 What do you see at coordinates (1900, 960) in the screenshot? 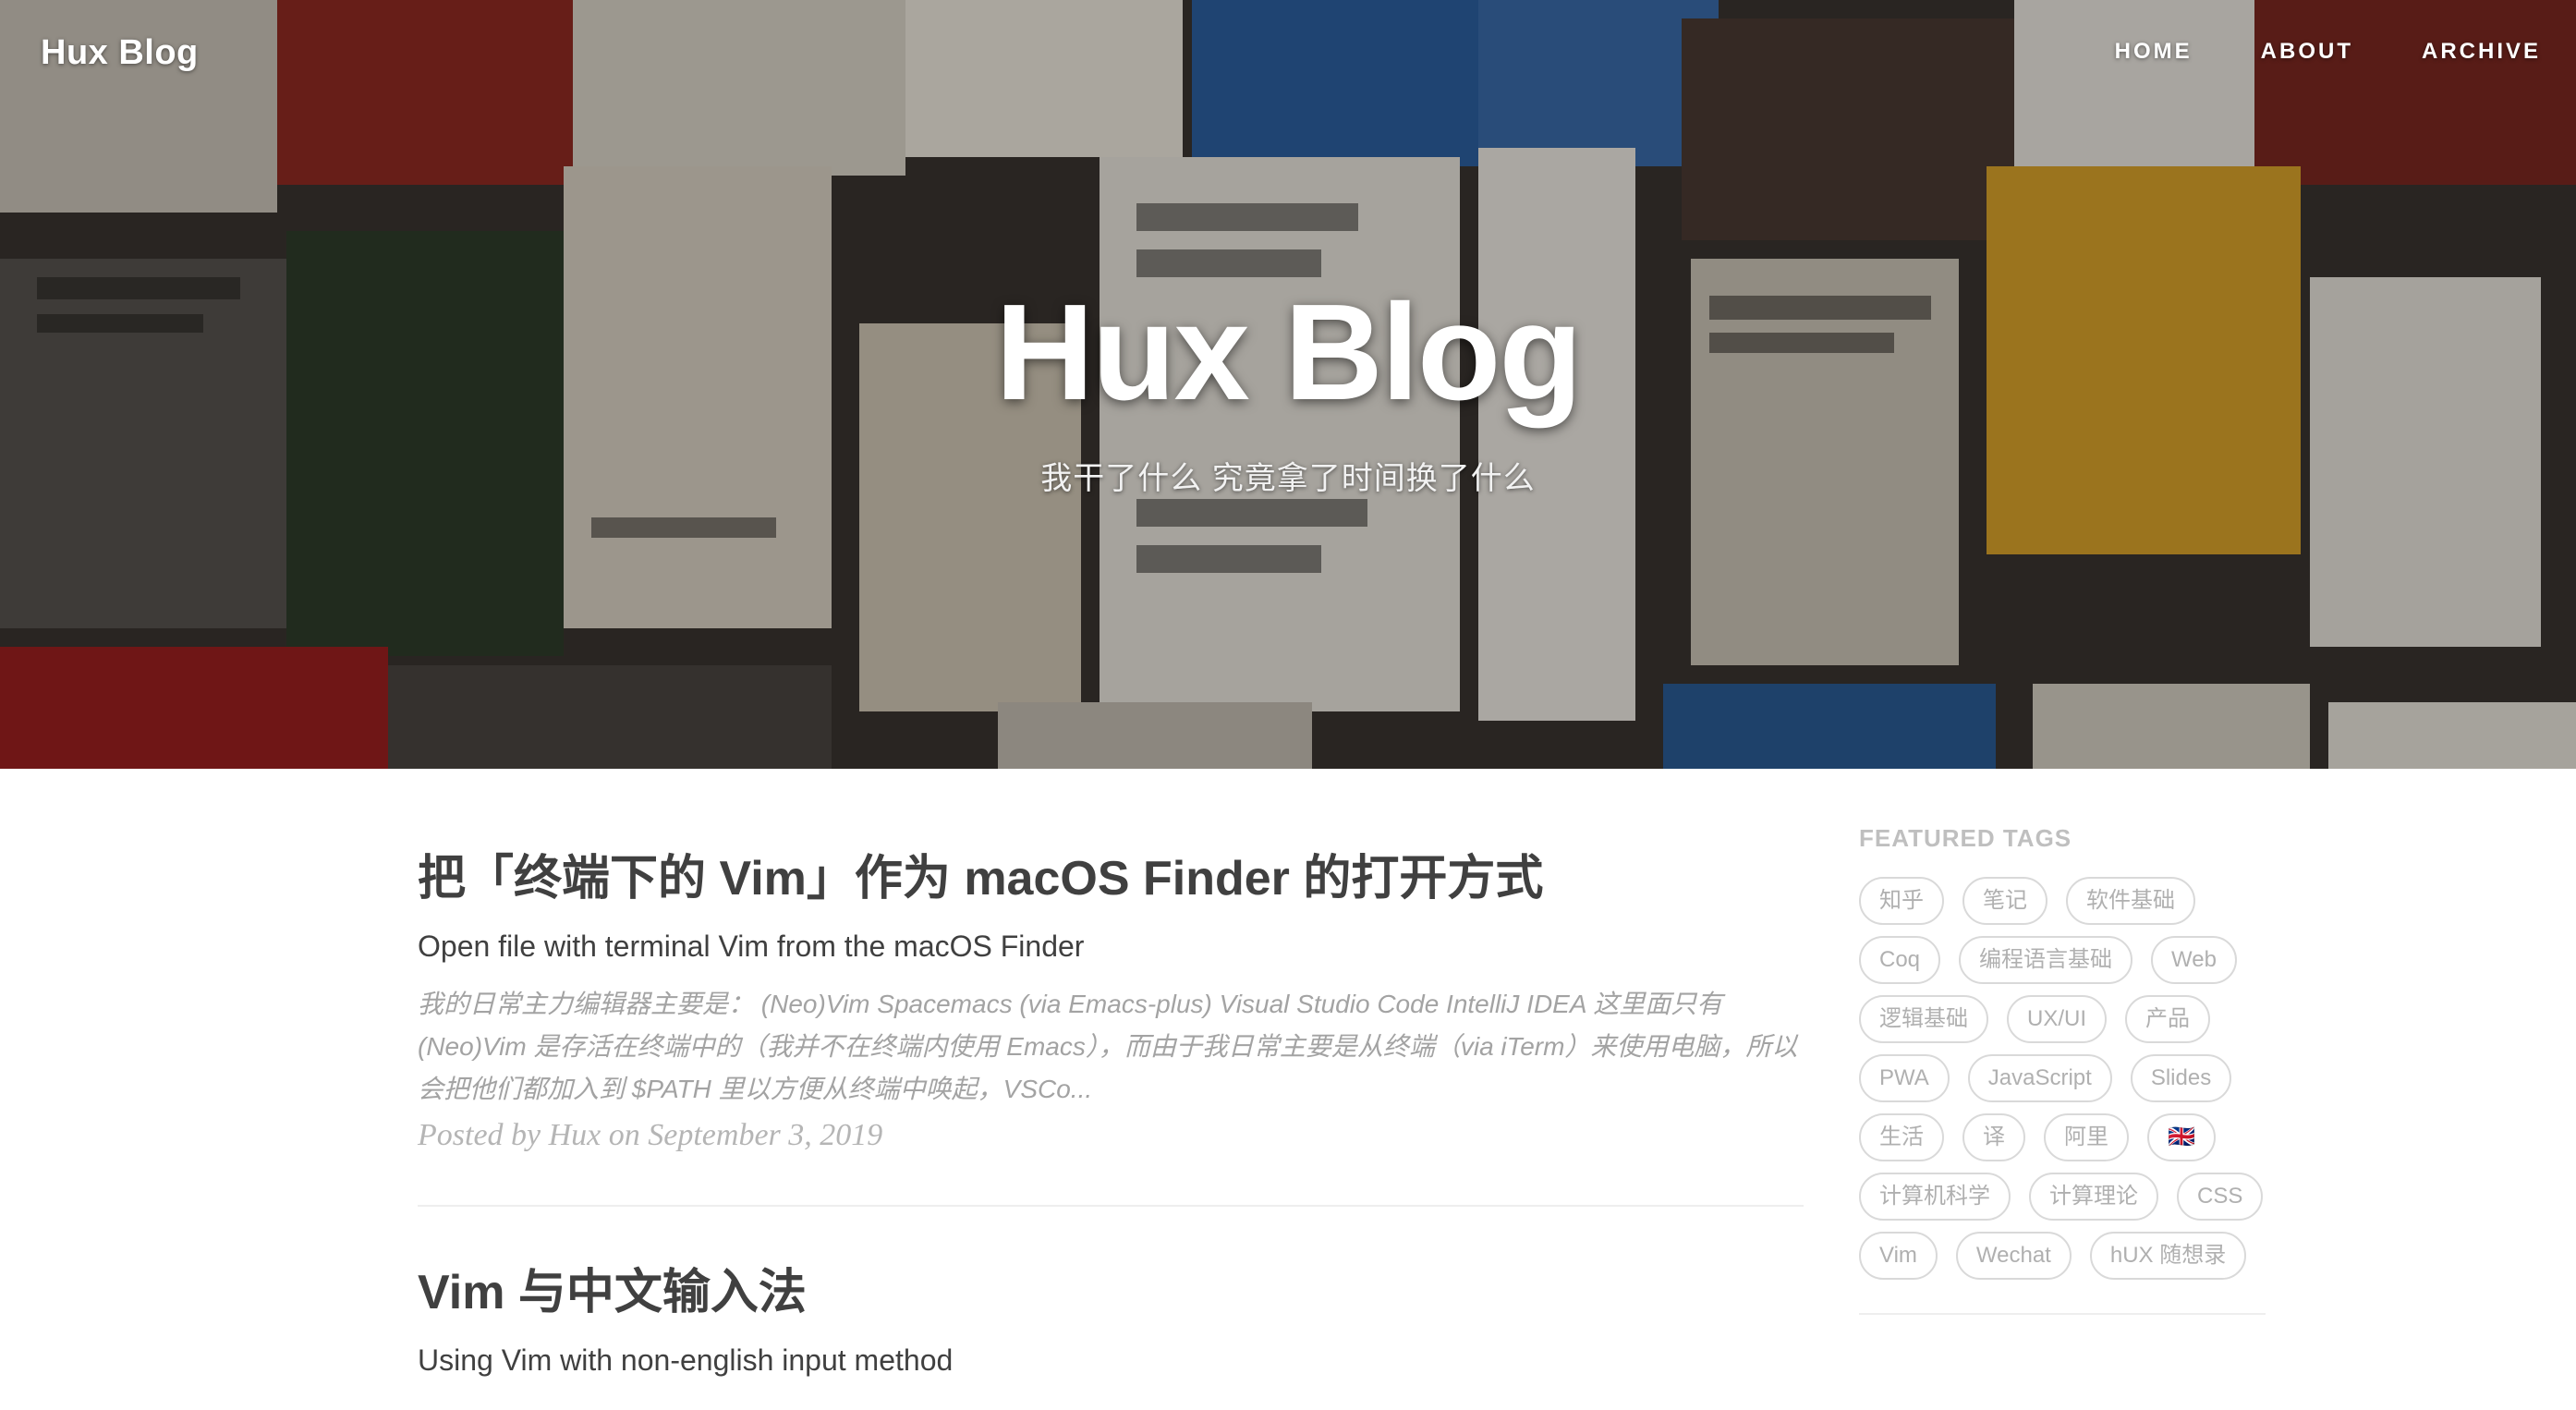
I see `tag-link: Coq` at bounding box center [1900, 960].